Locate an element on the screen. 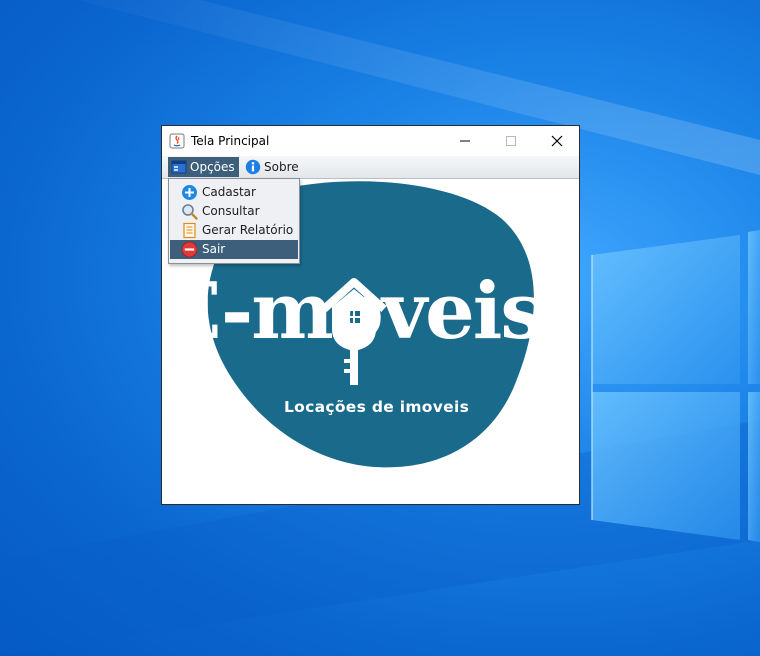 This screenshot has height=656, width=760. brand-name: E-moveis is located at coordinates (353, 311).